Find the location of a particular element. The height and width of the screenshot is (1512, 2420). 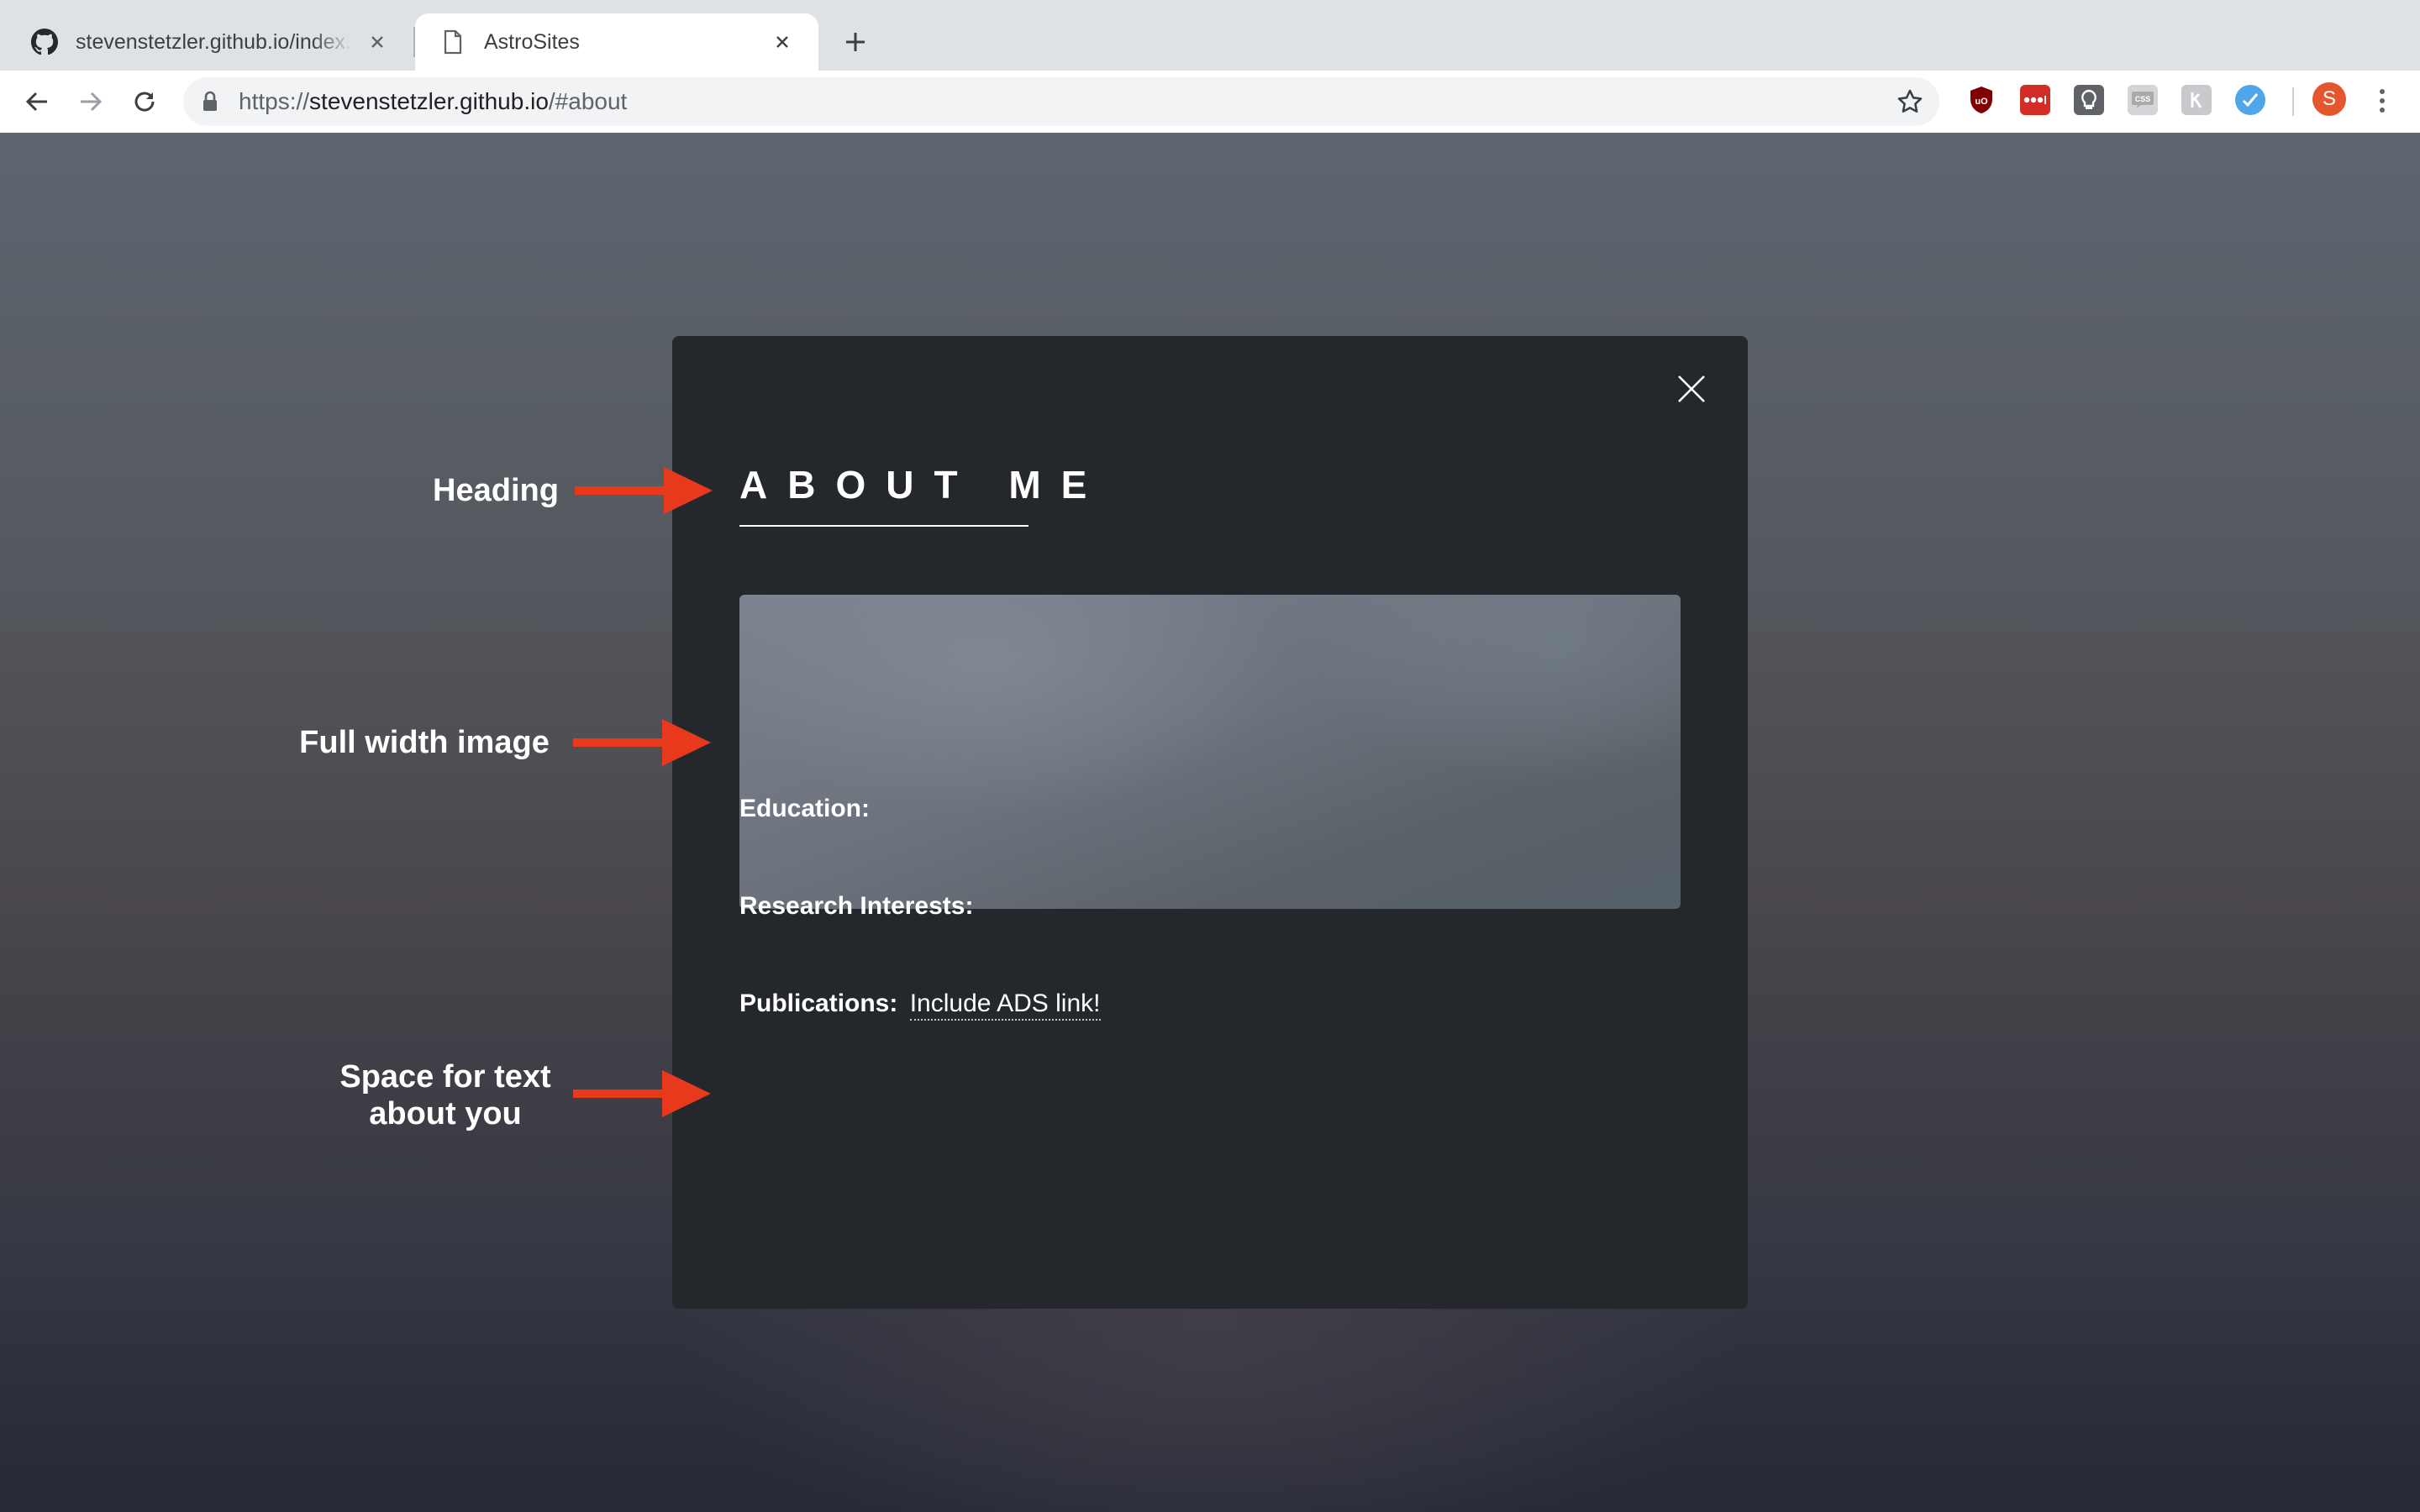

annotation-text-line2: about you is located at coordinates (446, 1113).